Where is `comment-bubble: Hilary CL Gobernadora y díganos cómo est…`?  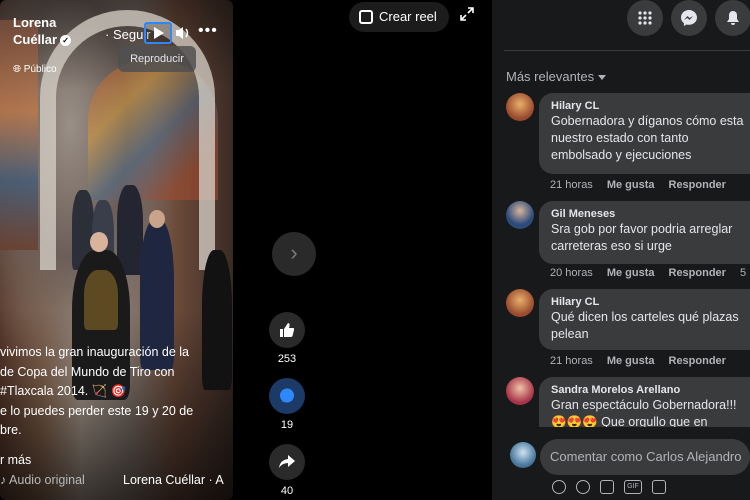
comment-bubble: Hilary CL Gobernadora y díganos cómo est… is located at coordinates (644, 133).